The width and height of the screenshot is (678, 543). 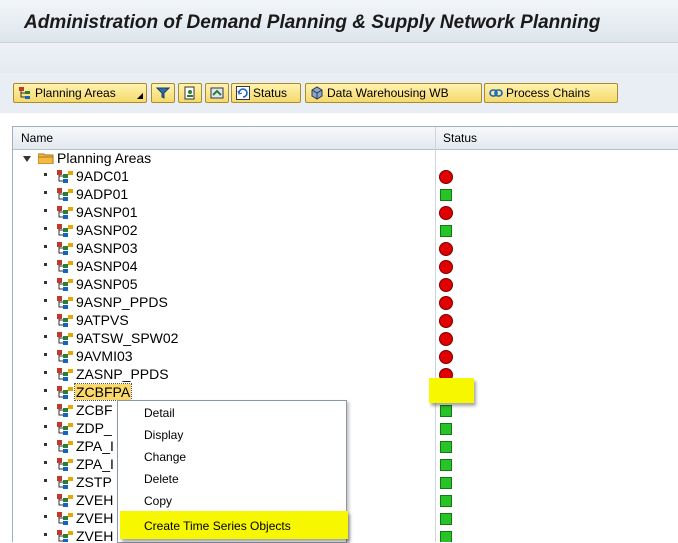 I want to click on filter-button, so click(x=163, y=93).